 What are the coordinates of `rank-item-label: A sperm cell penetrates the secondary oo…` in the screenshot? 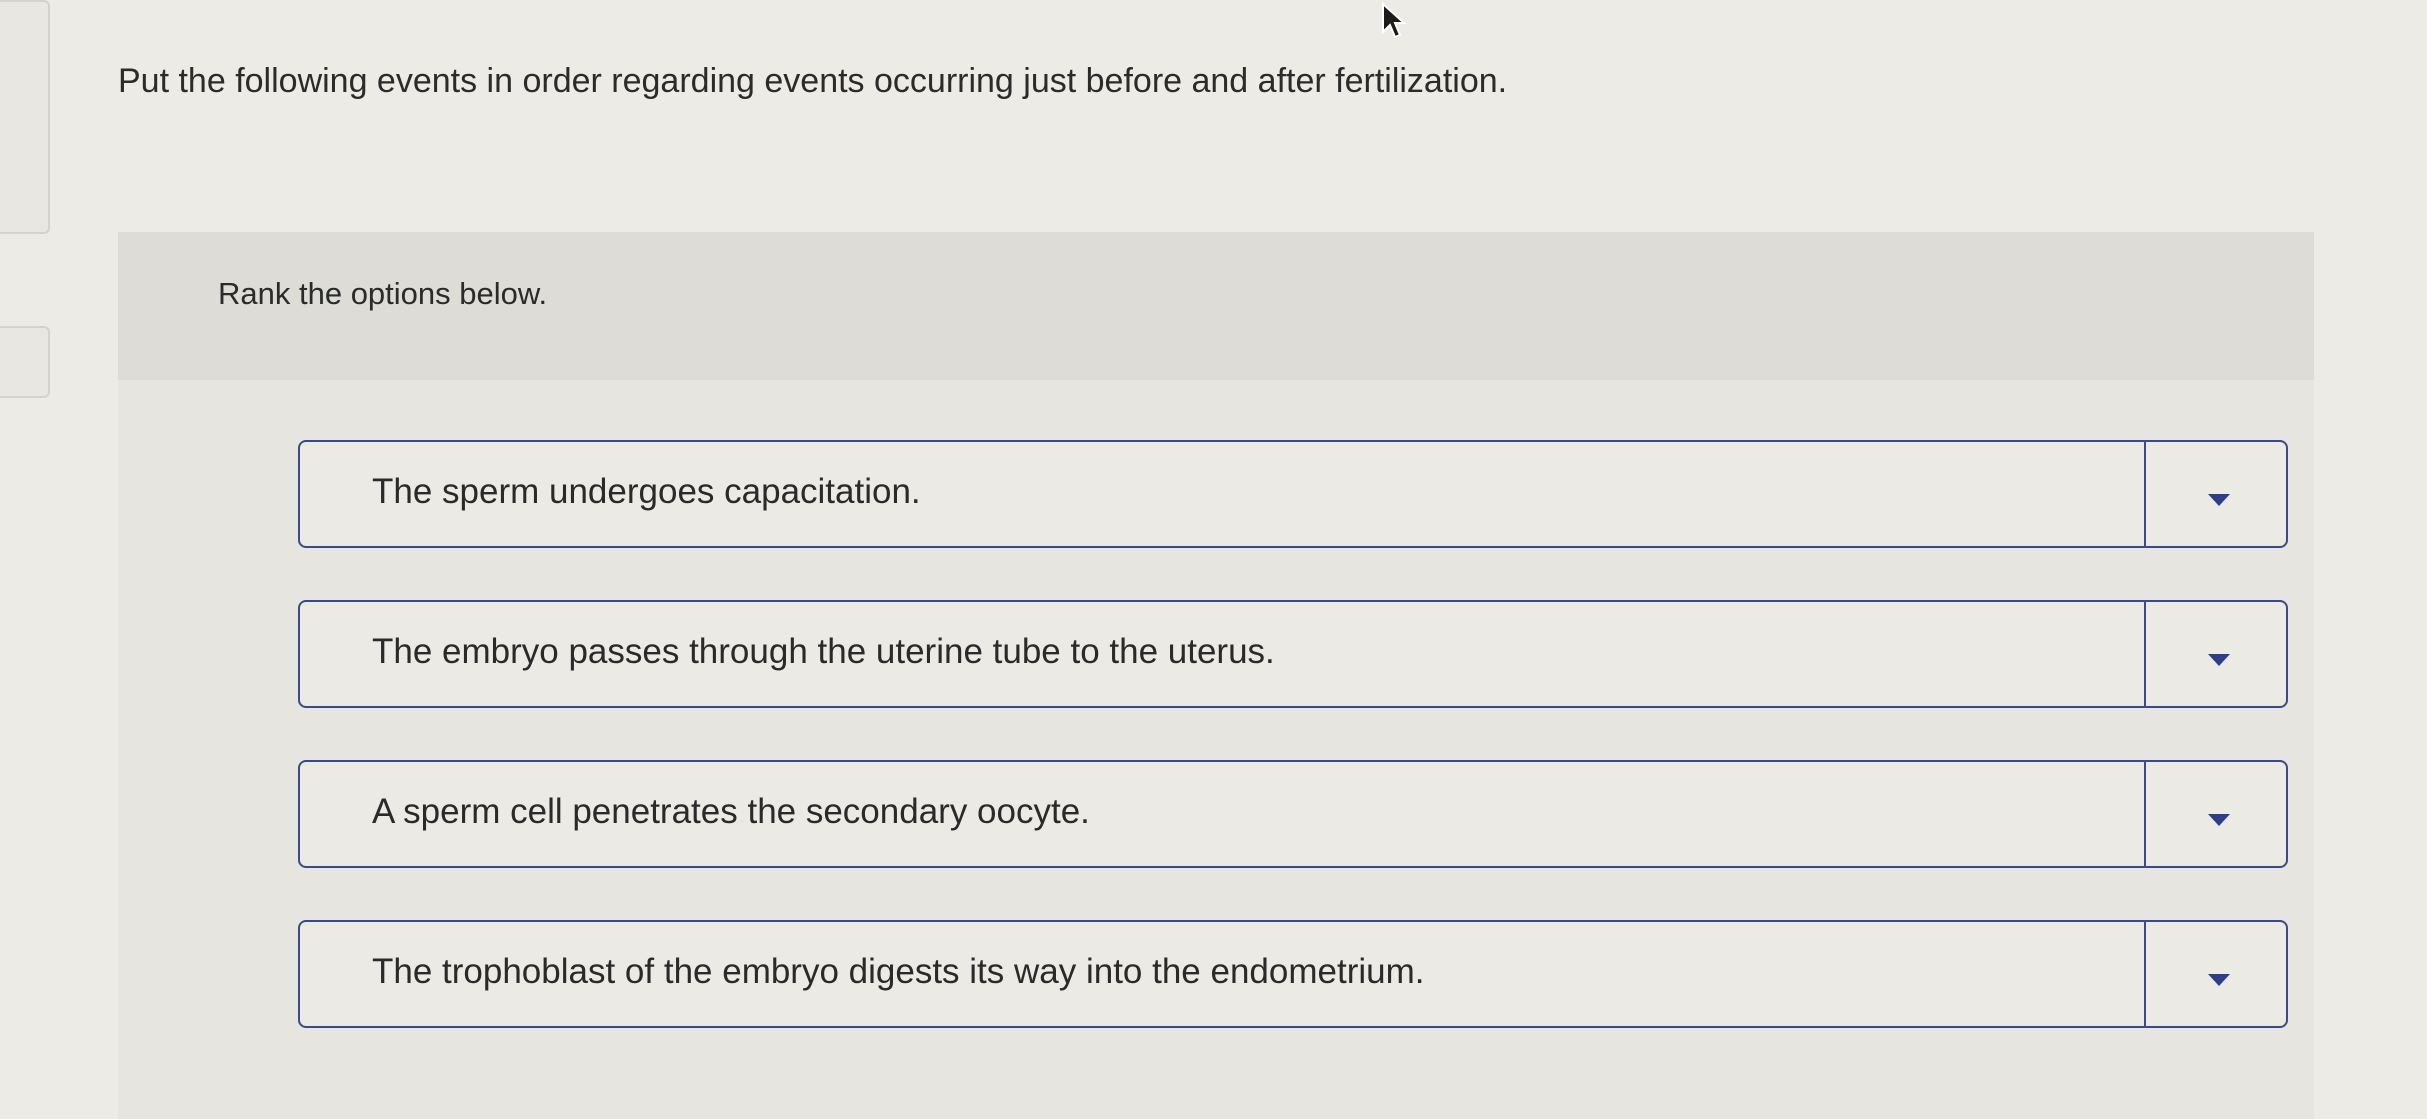 It's located at (731, 811).